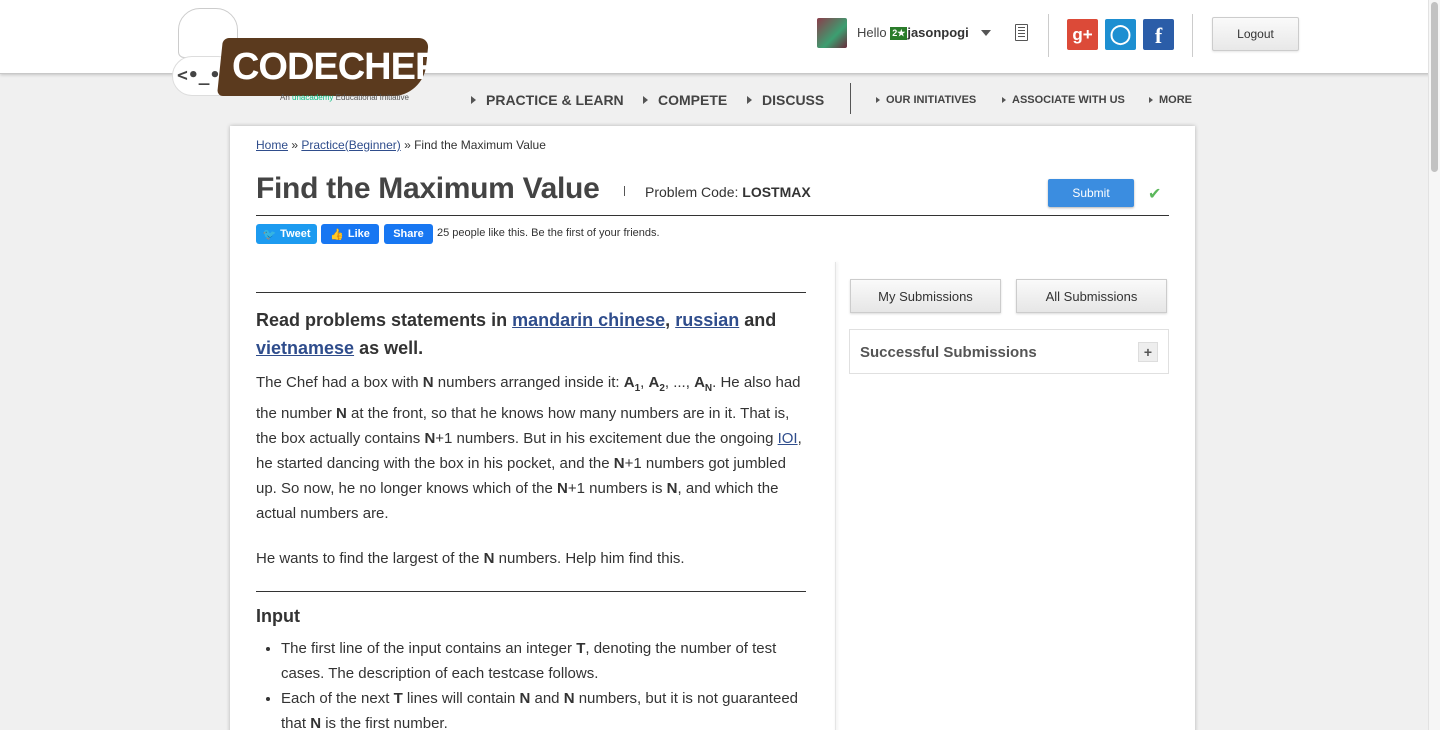  Describe the element at coordinates (850, 98) in the screenshot. I see `nav-divider` at that location.